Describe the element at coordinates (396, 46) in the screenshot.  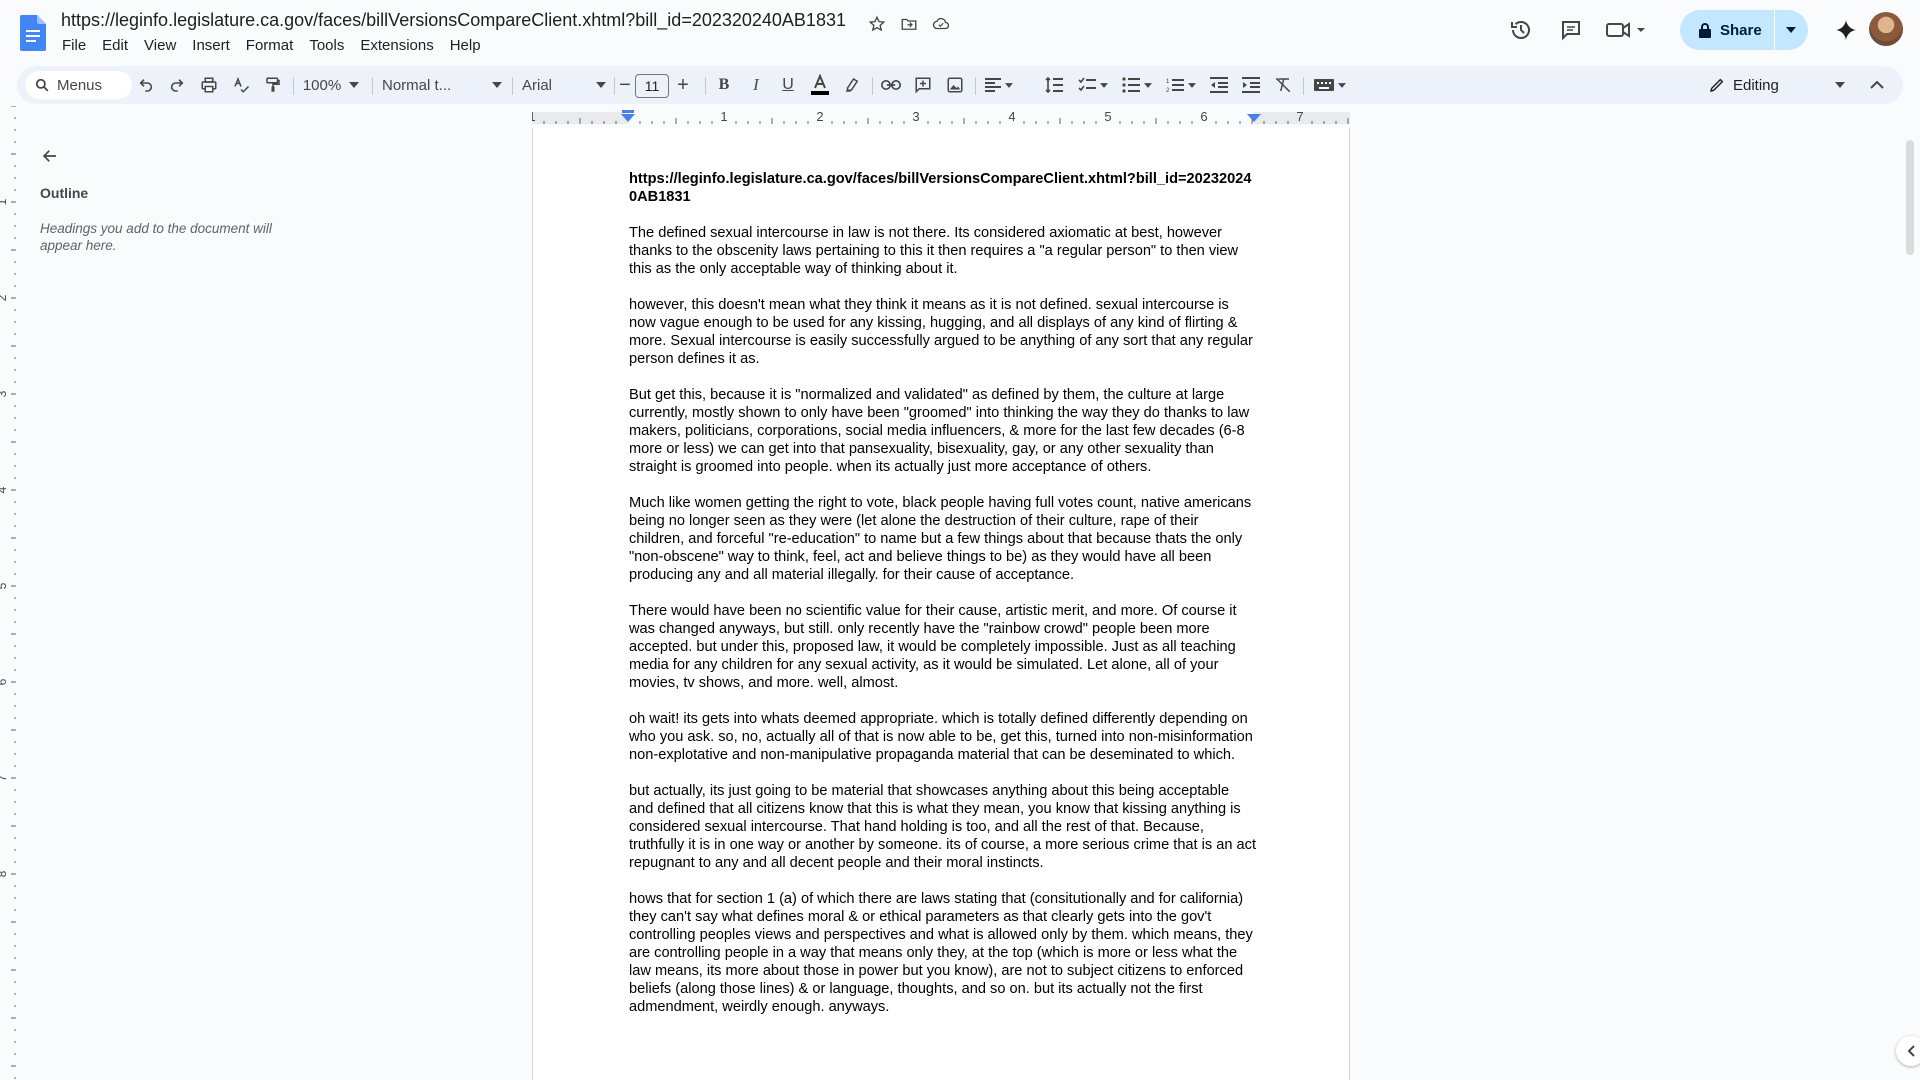
I see `menu-extensions: Extensions` at that location.